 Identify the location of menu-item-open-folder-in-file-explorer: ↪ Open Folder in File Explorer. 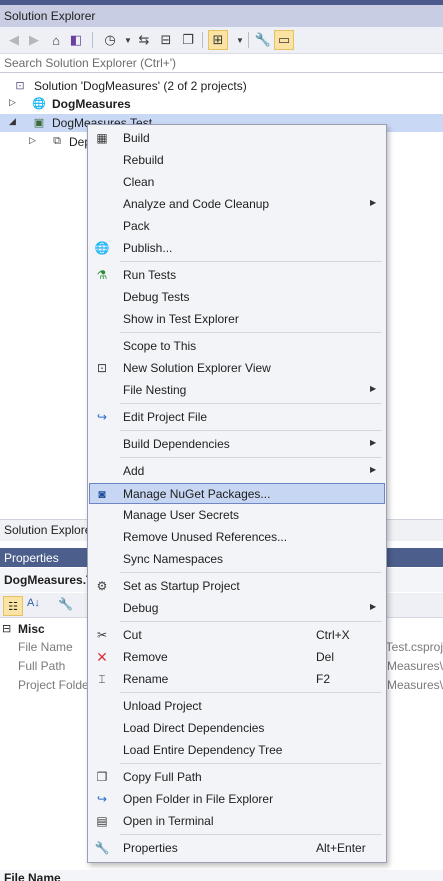
(237, 799).